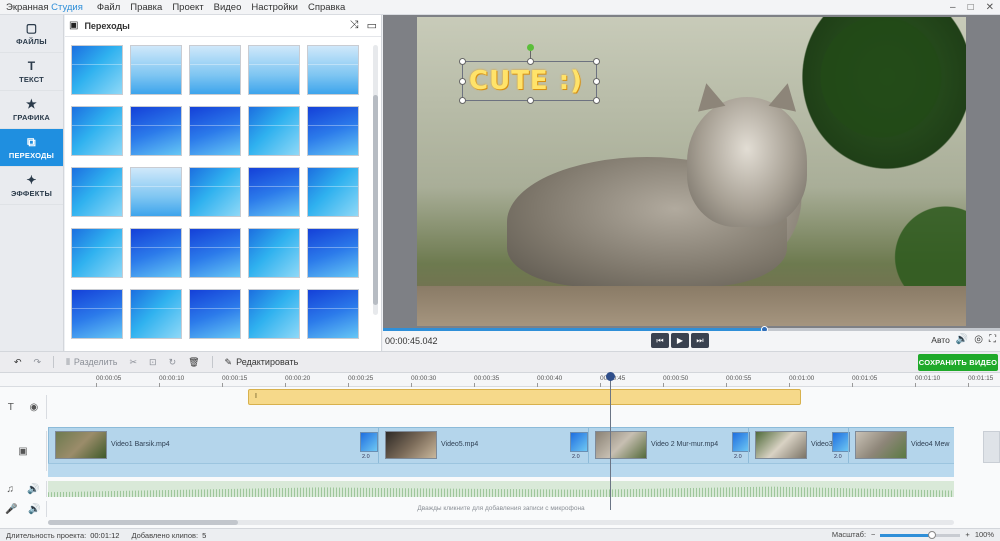  Describe the element at coordinates (660, 340) in the screenshot. I see `prev-button: ⏮` at that location.